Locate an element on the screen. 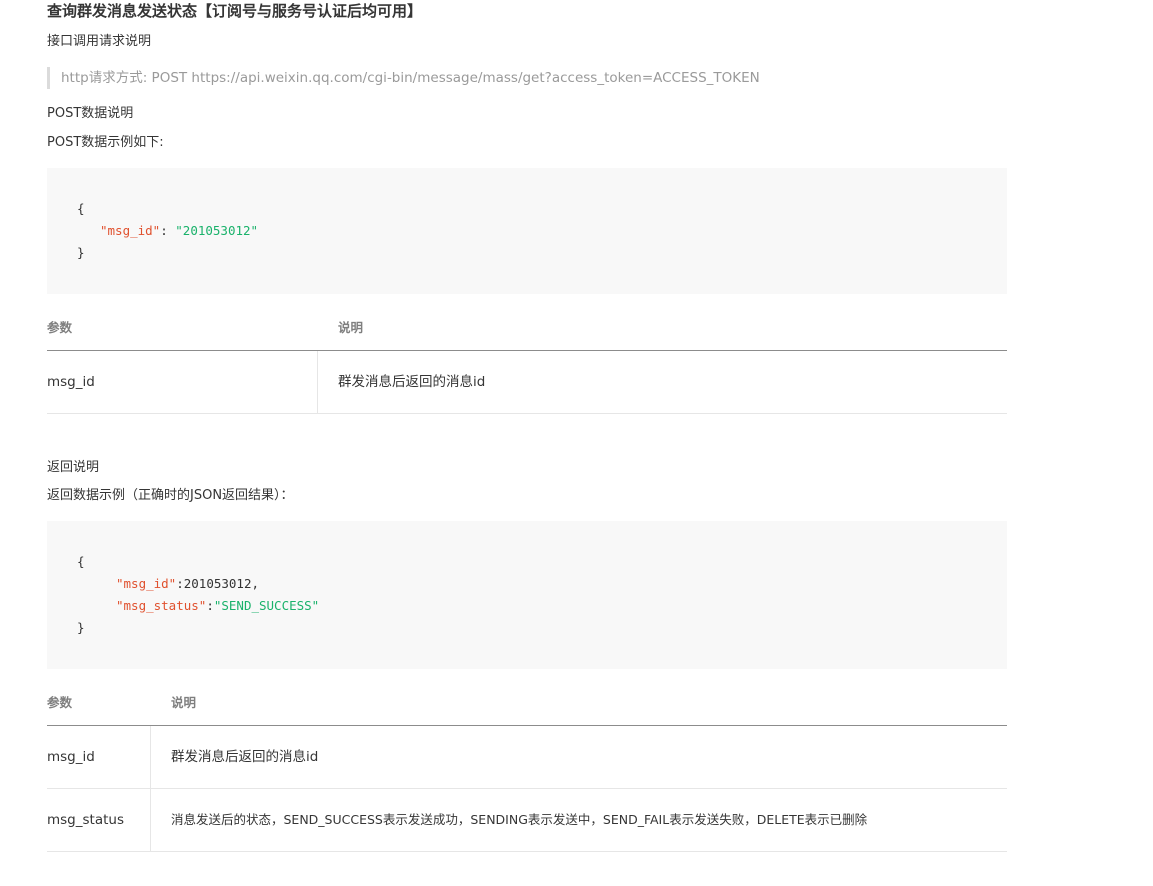  post-example-label: POST数据示例如下: is located at coordinates (105, 142).